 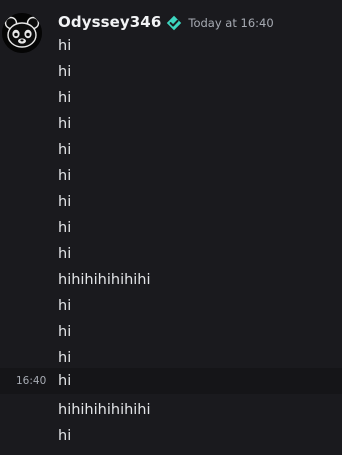 What do you see at coordinates (31, 381) in the screenshot?
I see `hover-timestamp: 16:40` at bounding box center [31, 381].